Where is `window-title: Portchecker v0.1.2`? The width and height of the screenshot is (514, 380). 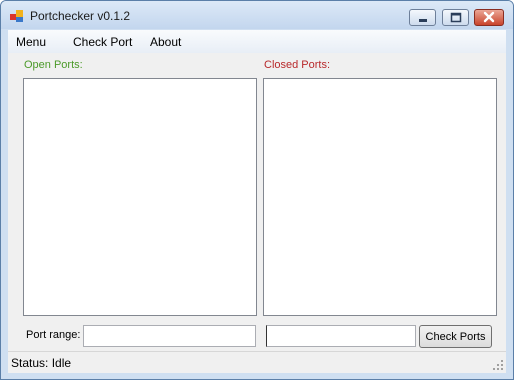
window-title: Portchecker v0.1.2 is located at coordinates (80, 16).